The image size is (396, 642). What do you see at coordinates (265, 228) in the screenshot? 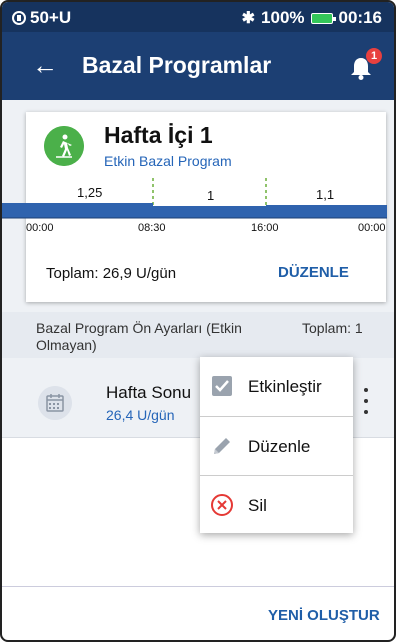
I see `time-label: 16:00` at bounding box center [265, 228].